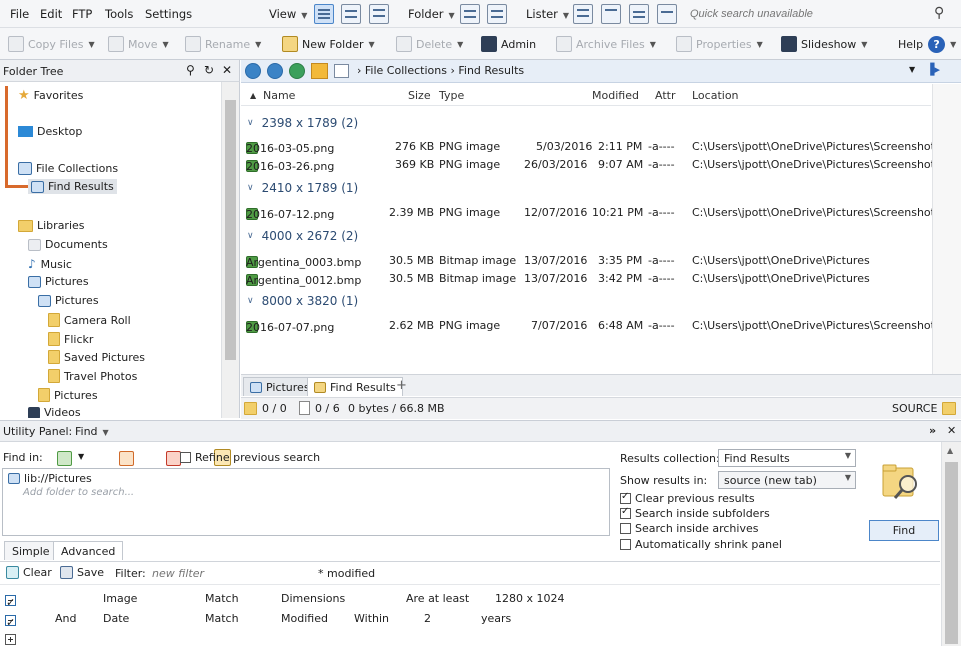 This screenshot has height=646, width=961. Describe the element at coordinates (328, 44) in the screenshot. I see `new-folder-button: New Folder ▼` at that location.